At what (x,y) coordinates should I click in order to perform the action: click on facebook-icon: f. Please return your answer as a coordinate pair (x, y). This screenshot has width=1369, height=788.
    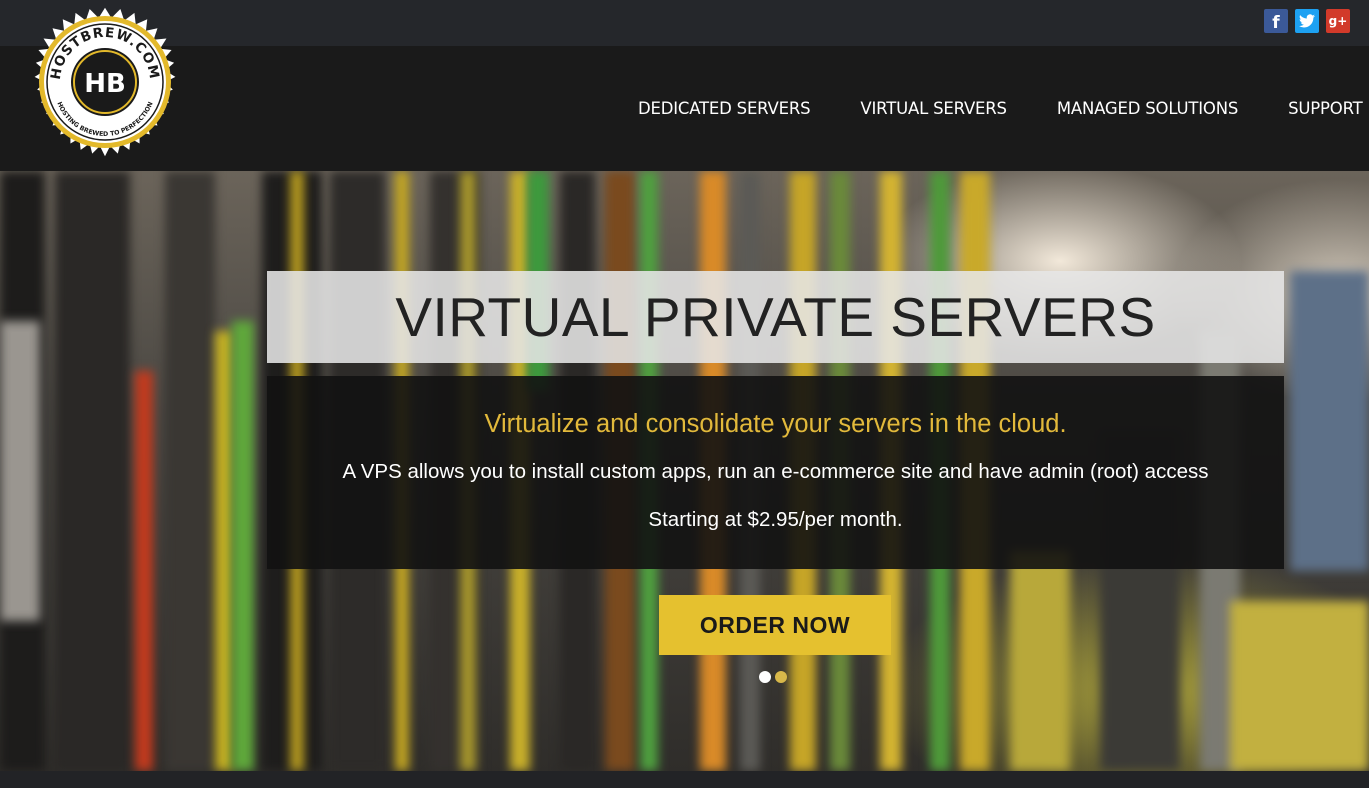
    Looking at the image, I should click on (1276, 21).